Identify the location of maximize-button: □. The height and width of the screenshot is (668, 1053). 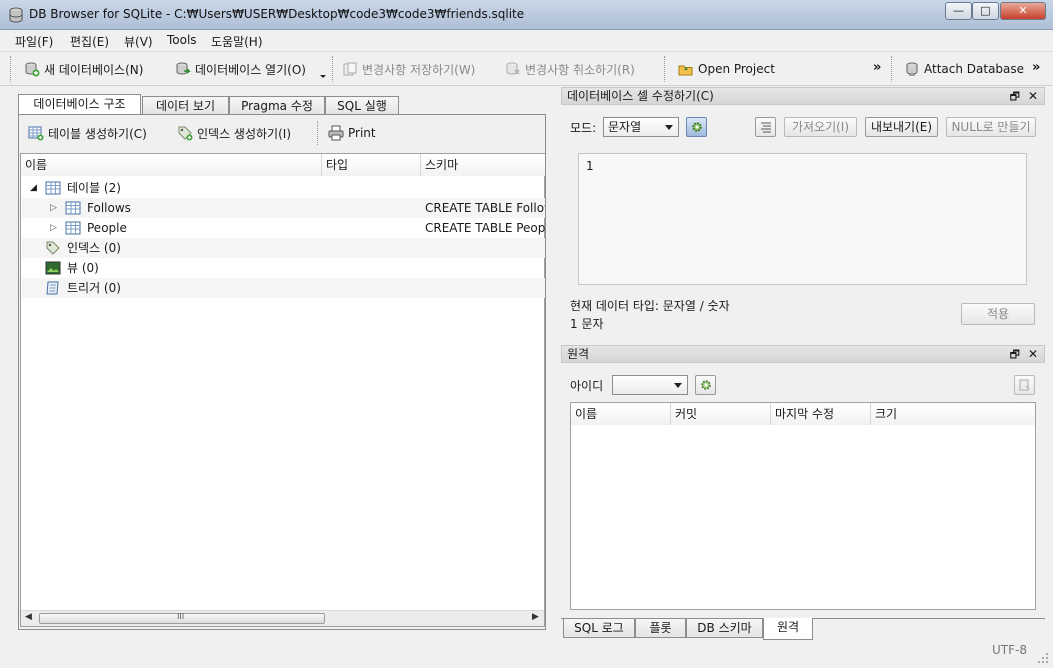
(985, 11).